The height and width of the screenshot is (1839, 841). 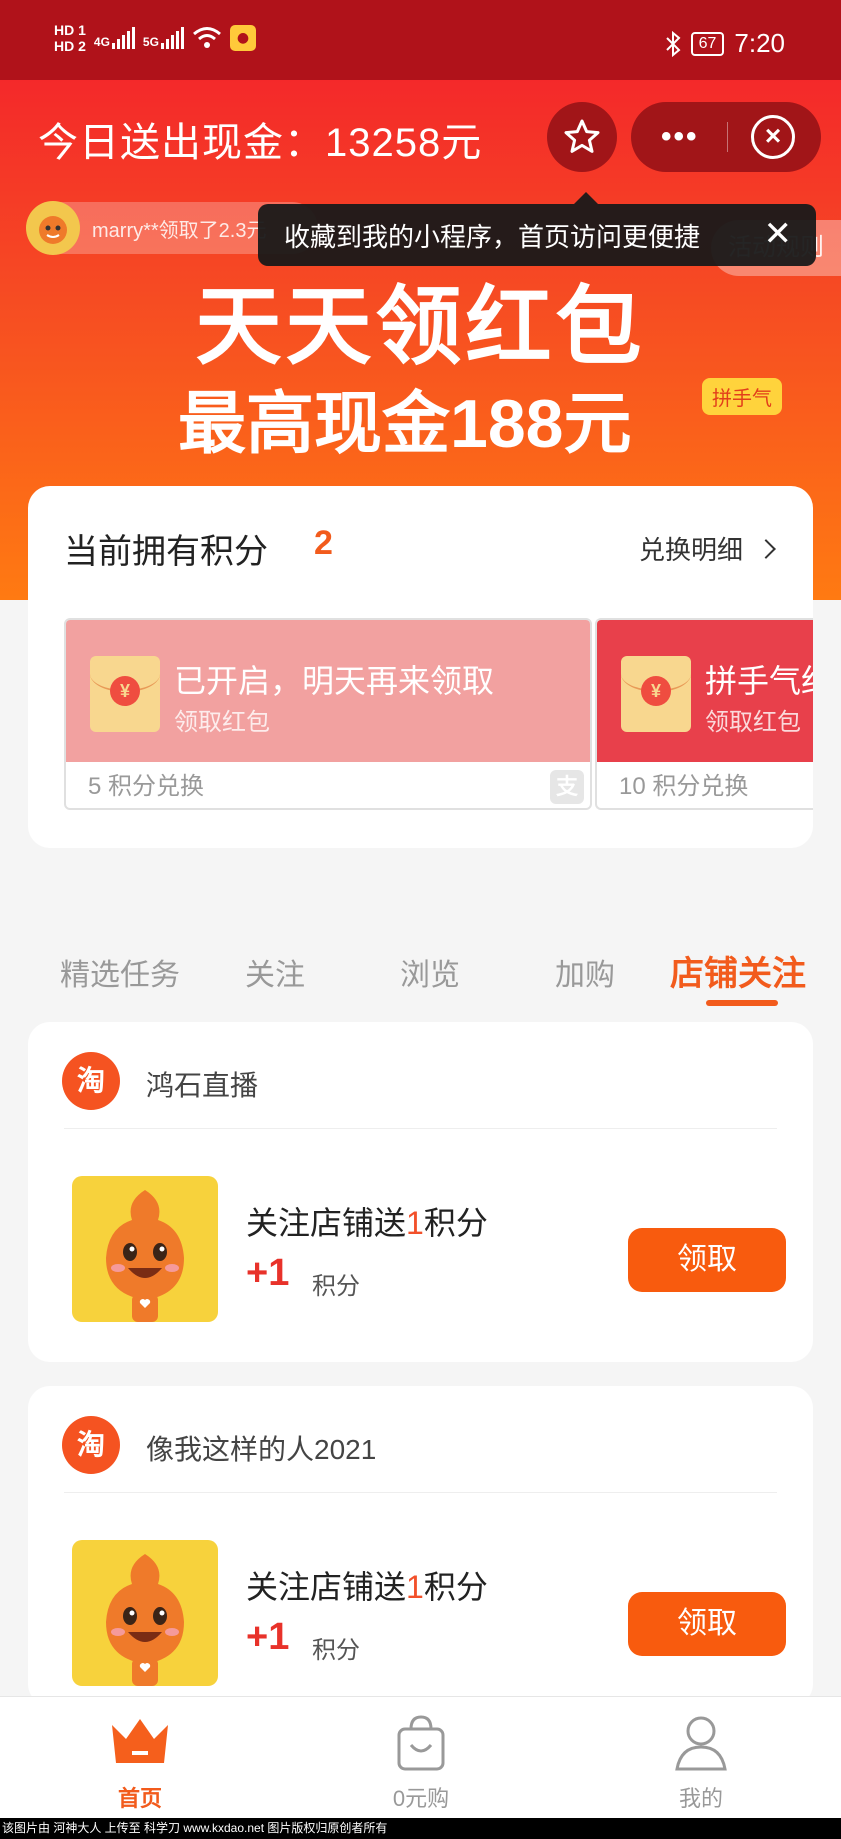 What do you see at coordinates (150, 42) in the screenshot?
I see `net2-label: 5G` at bounding box center [150, 42].